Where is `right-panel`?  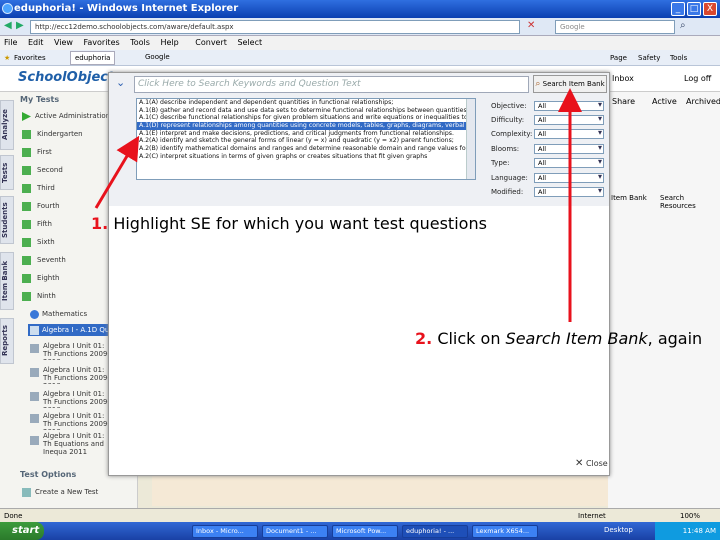 right-panel is located at coordinates (664, 302).